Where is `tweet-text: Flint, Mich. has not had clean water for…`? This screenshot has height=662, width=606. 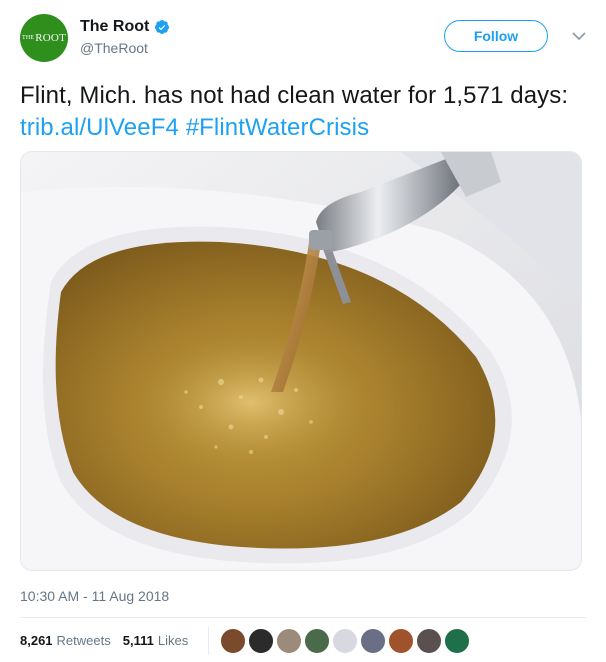
tweet-text: Flint, Mich. has not had clean water for… is located at coordinates (303, 112).